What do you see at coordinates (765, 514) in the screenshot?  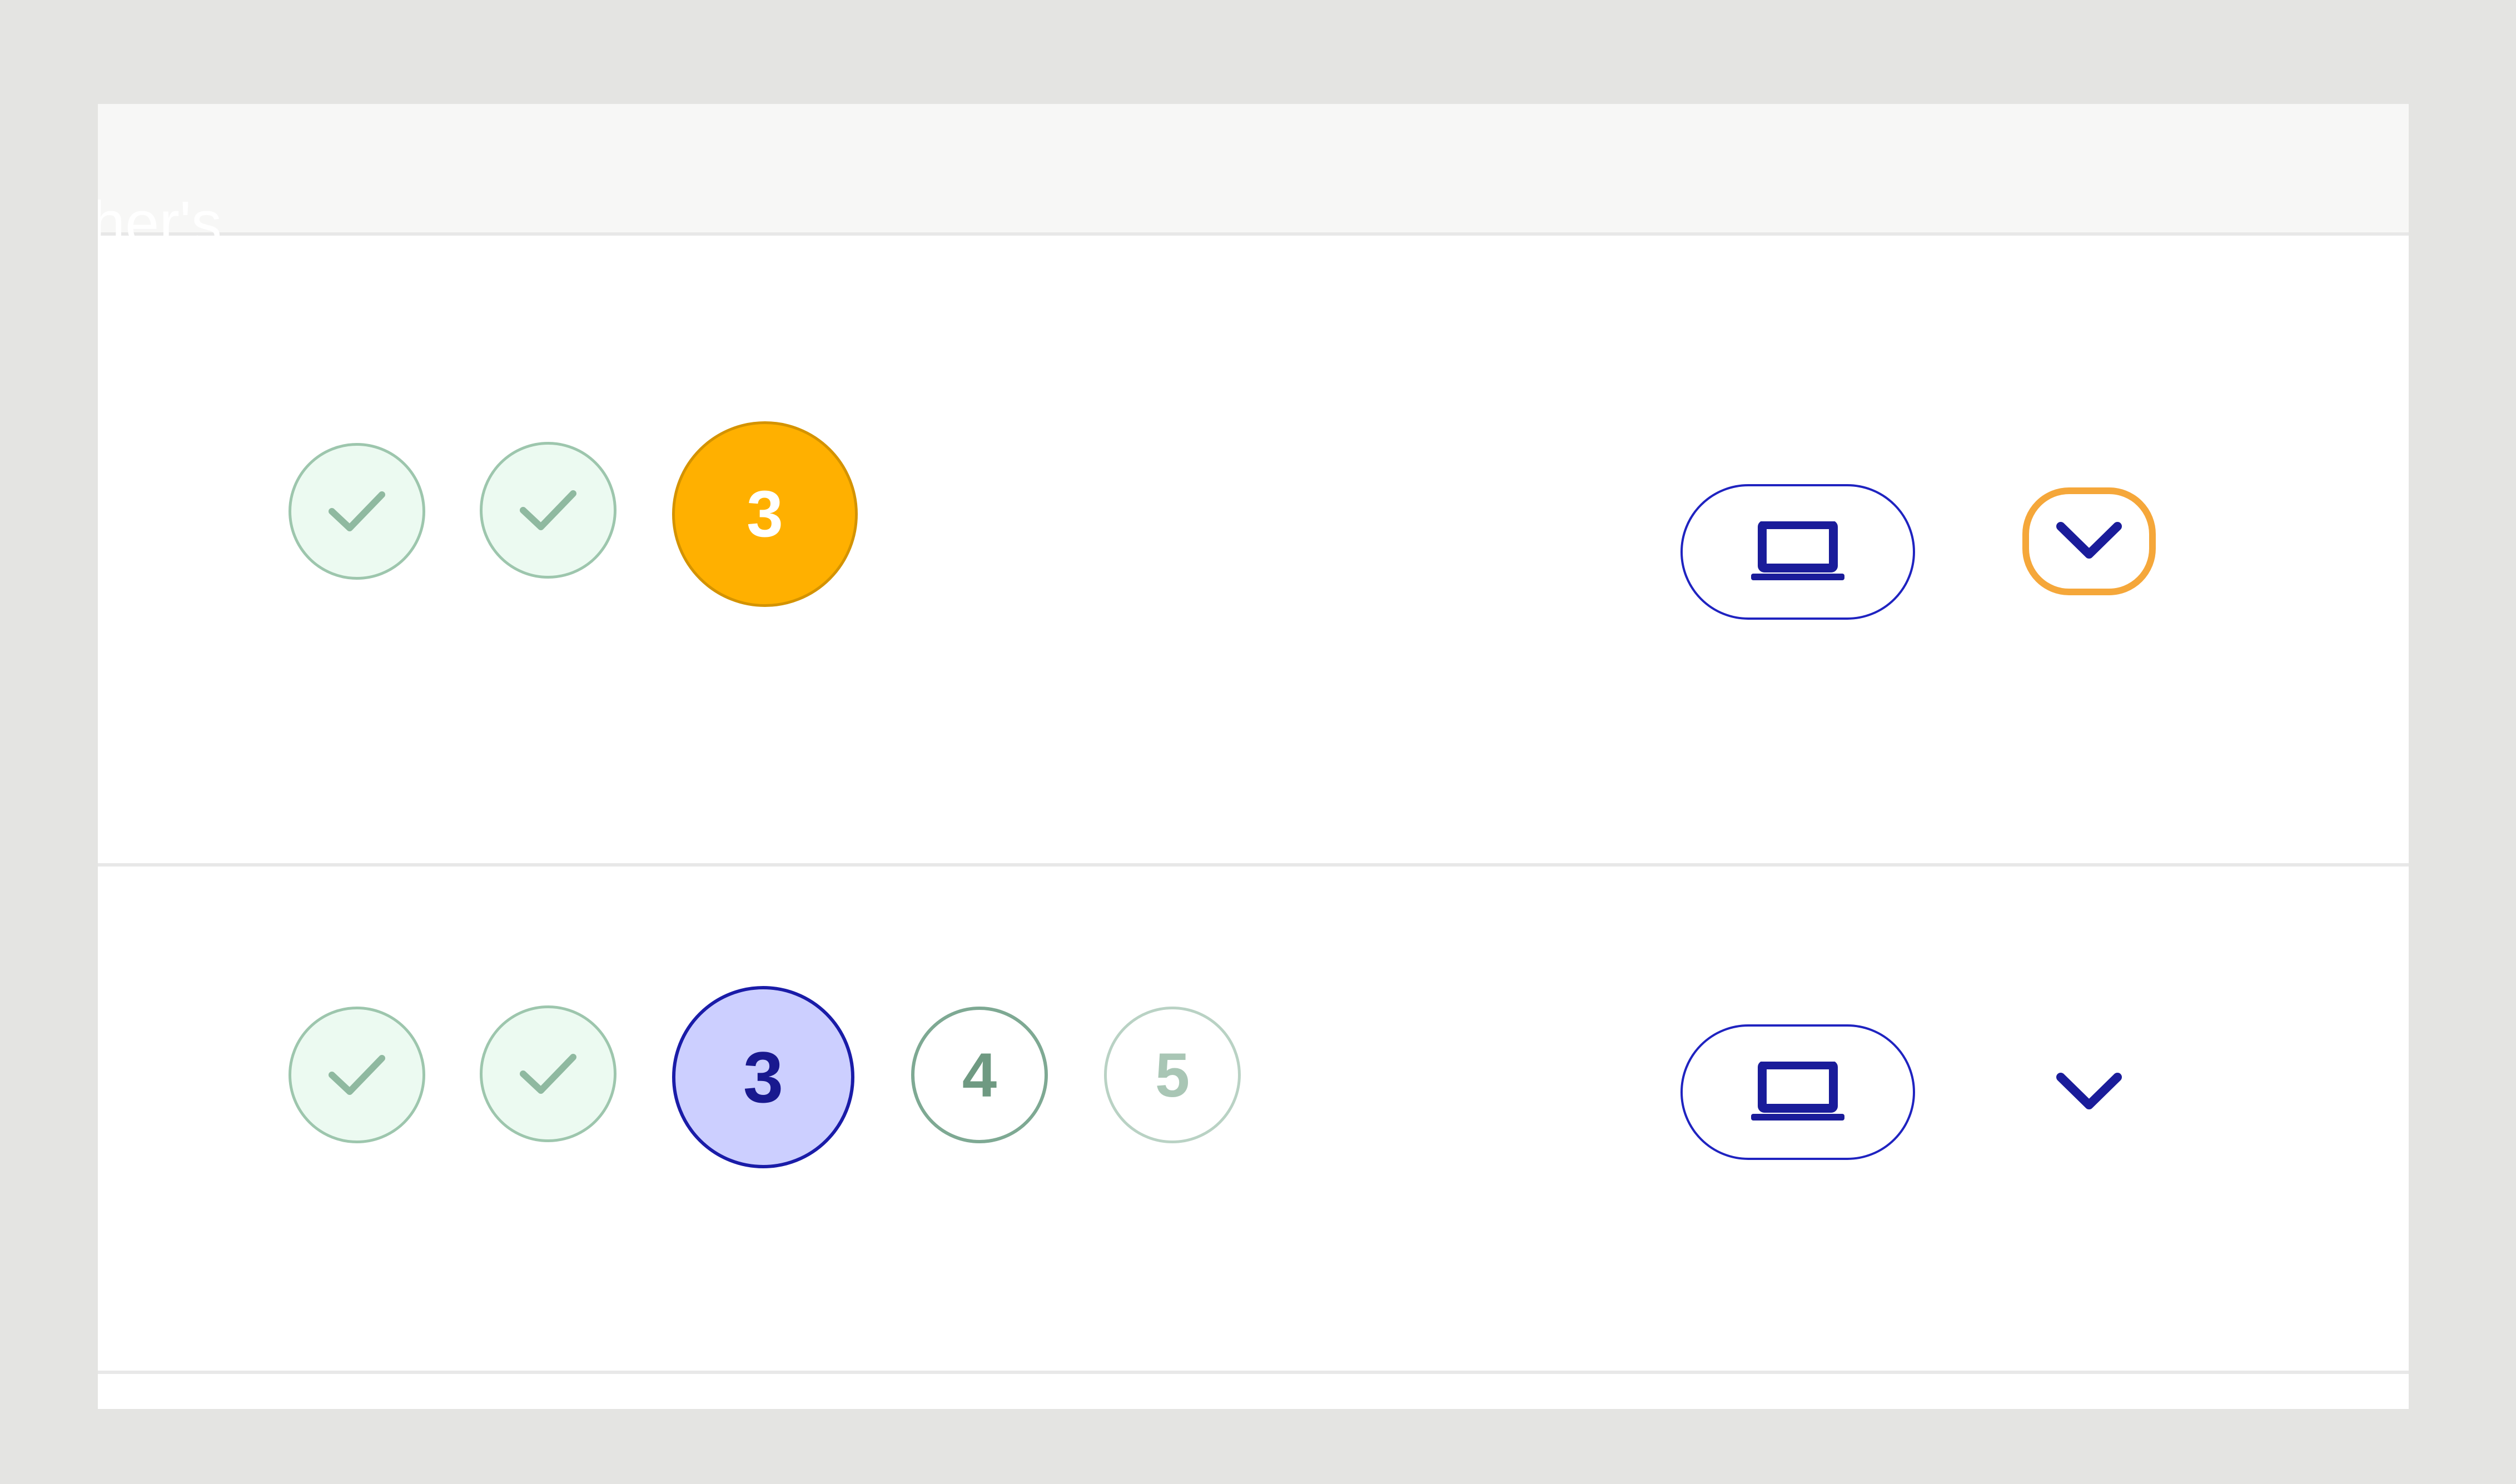 I see `step-3-current-warning: 3` at bounding box center [765, 514].